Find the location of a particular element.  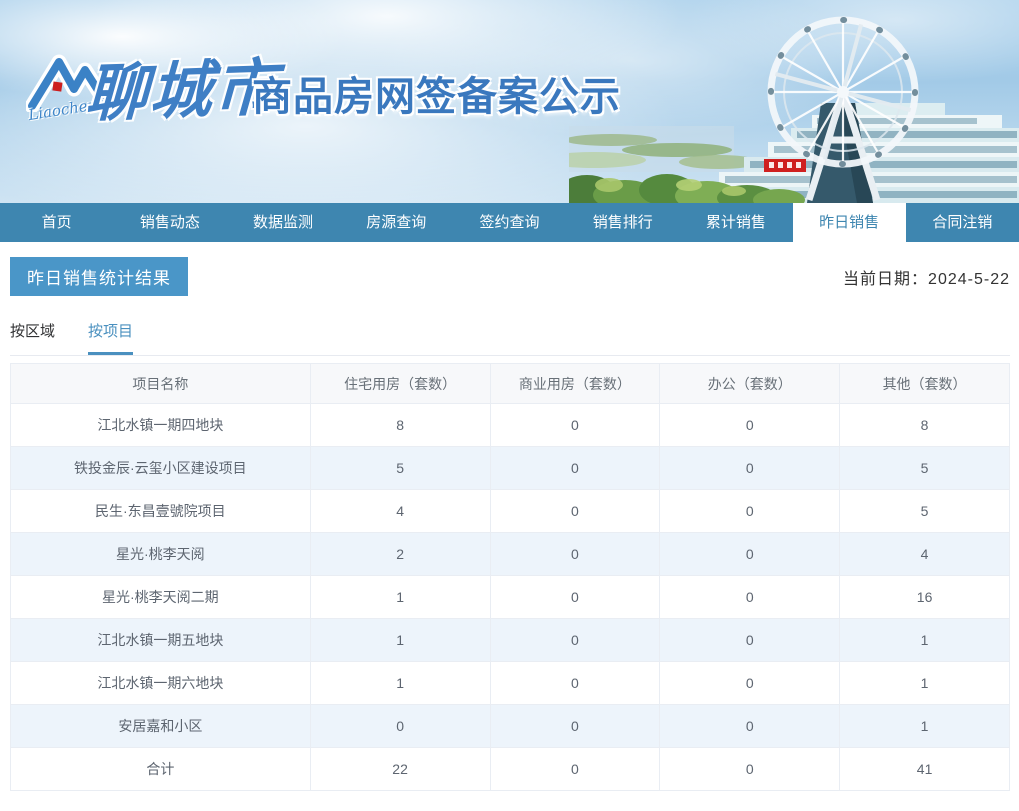

project-name-cell: 江北水镇一期六地块 is located at coordinates (160, 683).